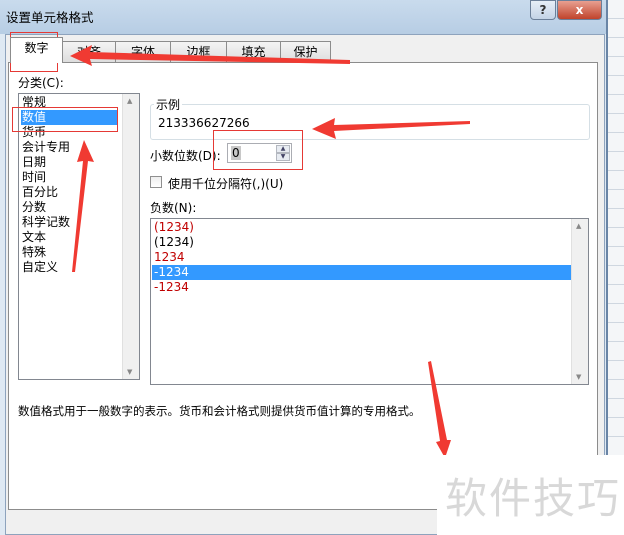 Image resolution: width=624 pixels, height=535 pixels. I want to click on arrow-to-category, so click(83, 206).